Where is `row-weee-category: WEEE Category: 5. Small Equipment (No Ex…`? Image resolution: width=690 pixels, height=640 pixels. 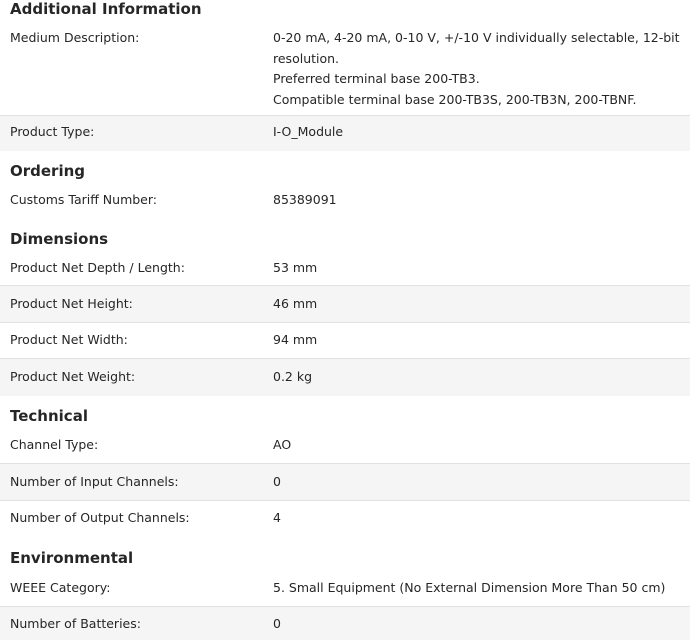 row-weee-category: WEEE Category: 5. Small Equipment (No Ex… is located at coordinates (345, 588).